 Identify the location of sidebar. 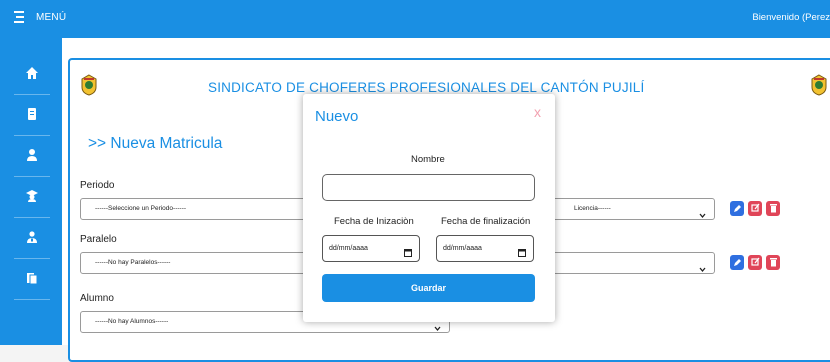
(31, 188).